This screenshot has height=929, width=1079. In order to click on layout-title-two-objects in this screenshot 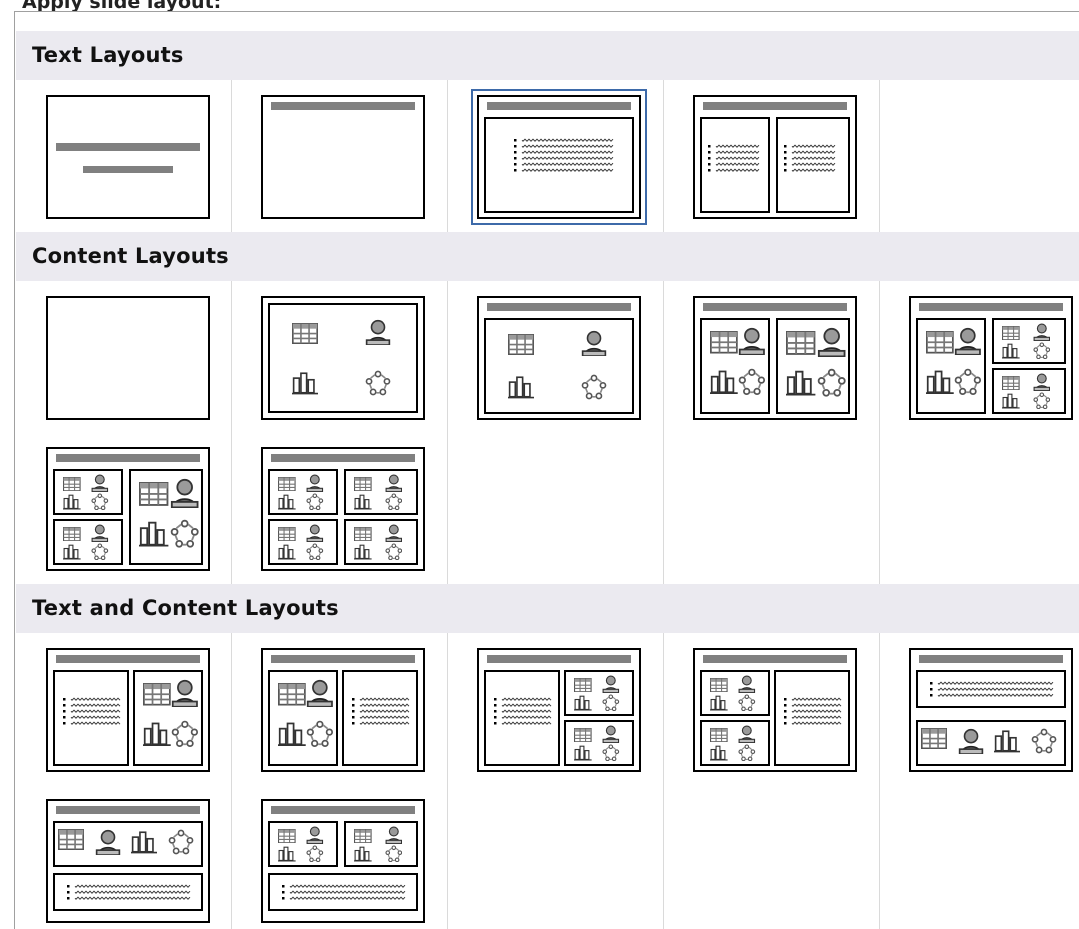, I will do `click(770, 358)`.